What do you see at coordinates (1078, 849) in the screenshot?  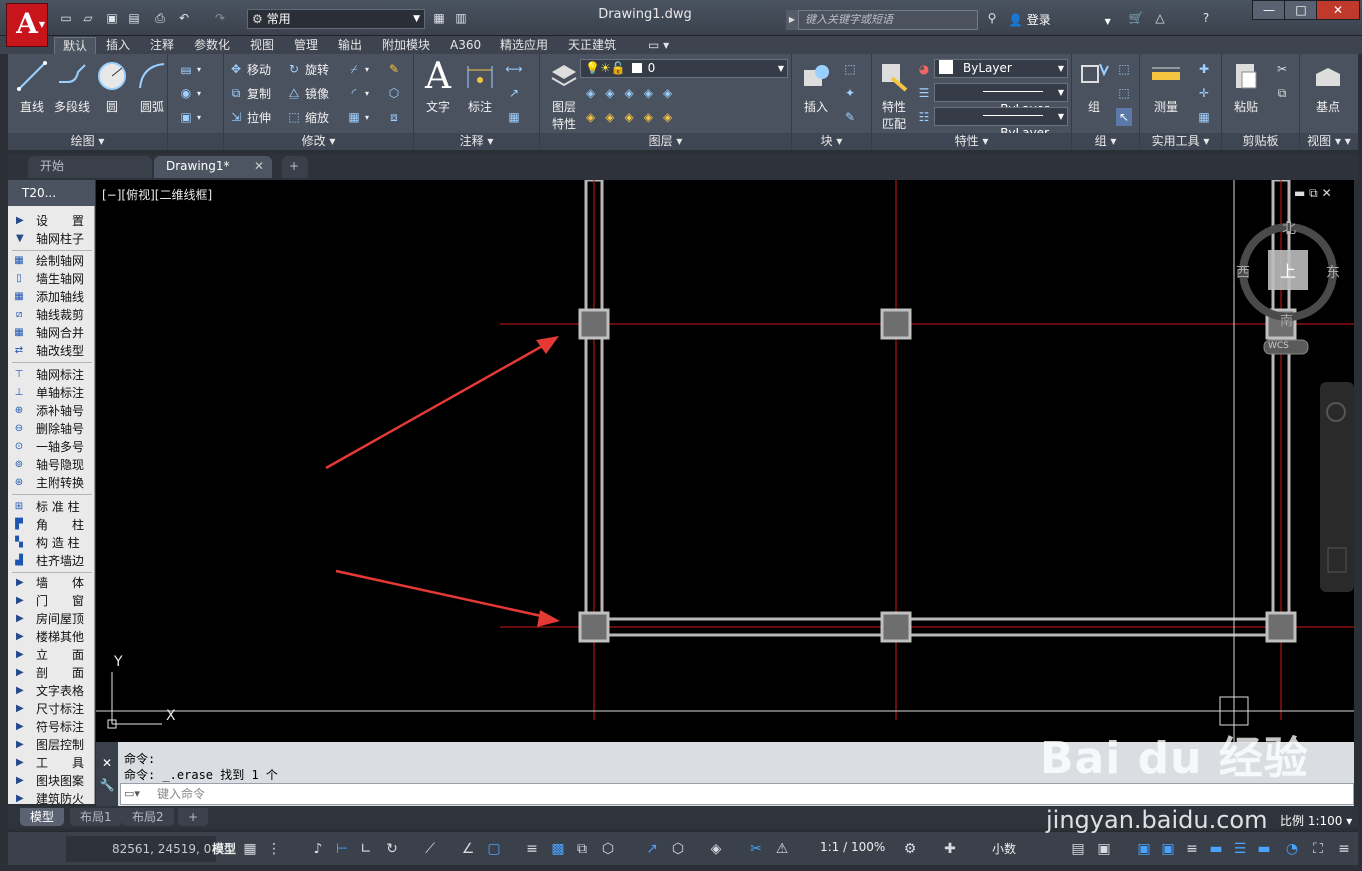 I see `quick-properties-icon: ▤` at bounding box center [1078, 849].